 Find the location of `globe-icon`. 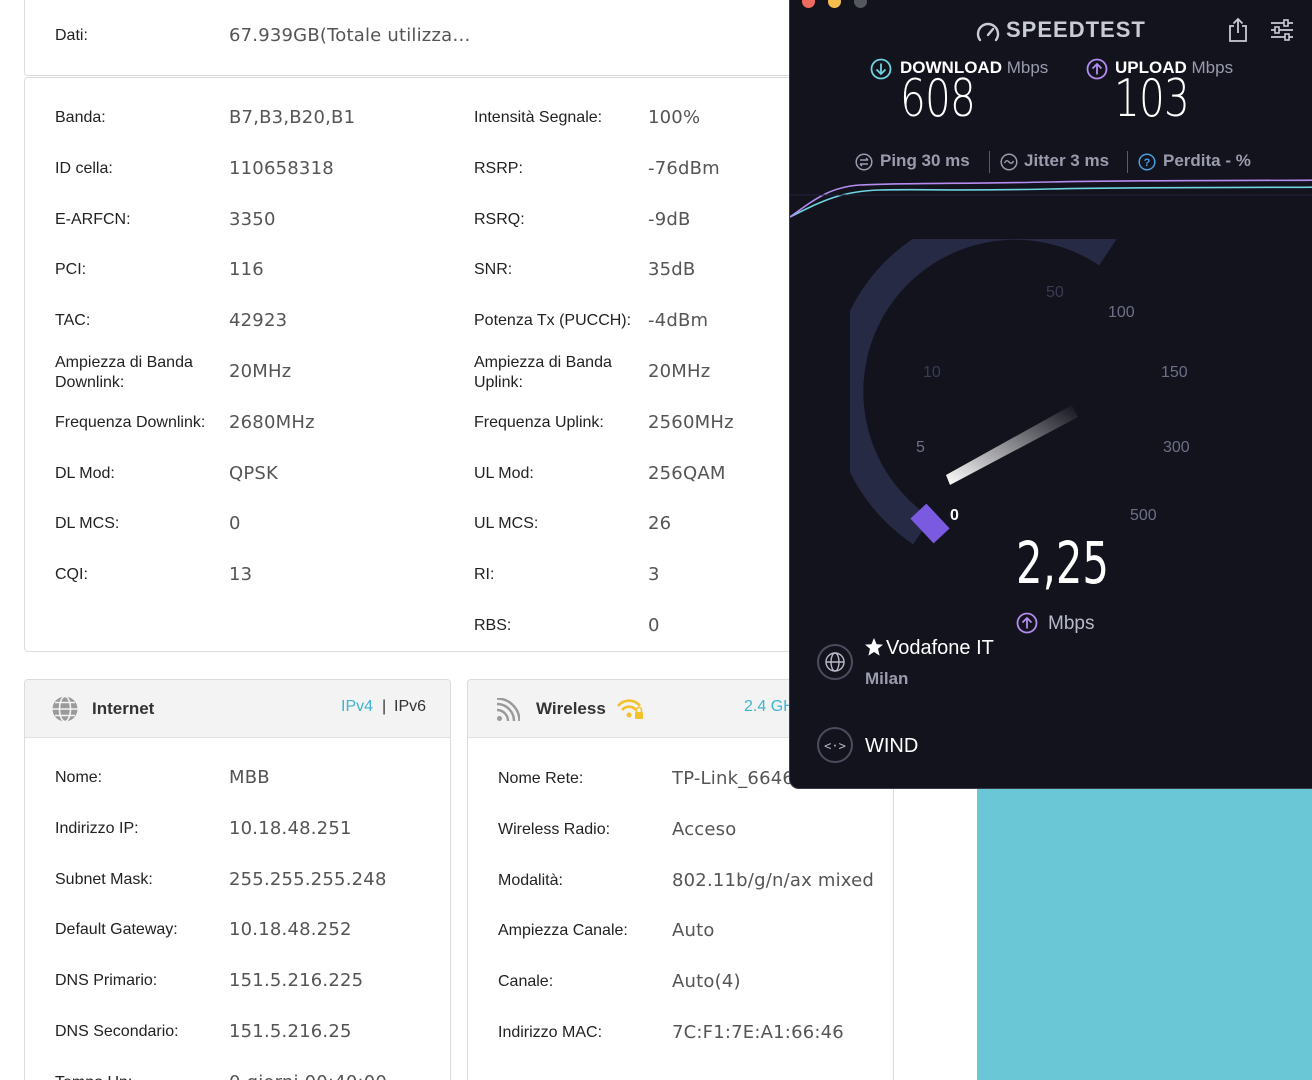

globe-icon is located at coordinates (835, 662).